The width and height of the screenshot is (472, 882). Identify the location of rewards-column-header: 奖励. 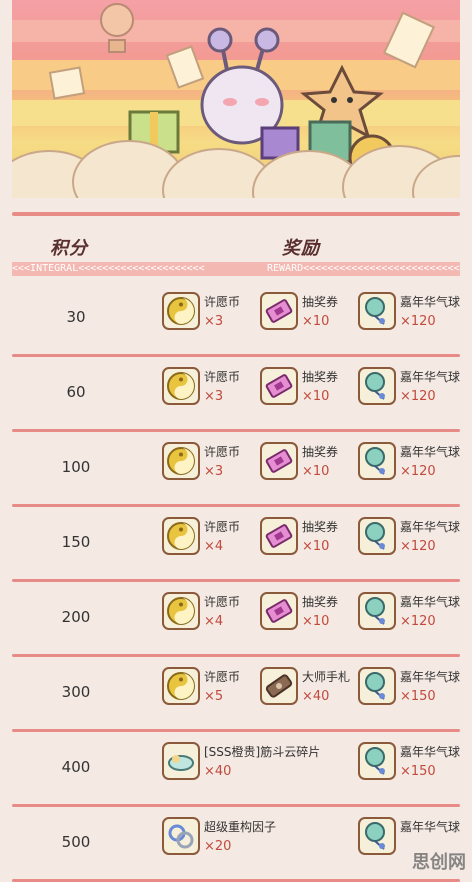
(301, 248).